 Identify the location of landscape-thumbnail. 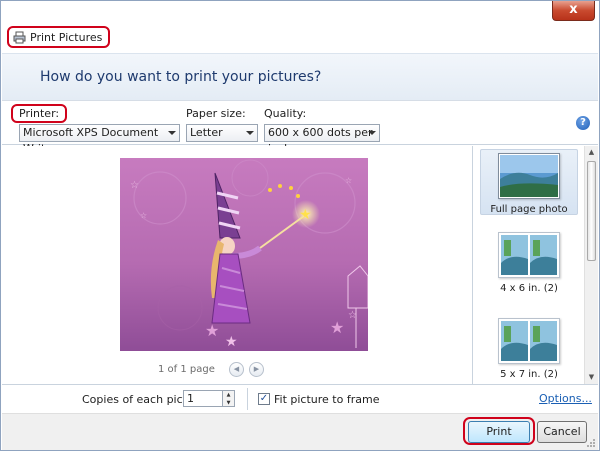
(529, 176).